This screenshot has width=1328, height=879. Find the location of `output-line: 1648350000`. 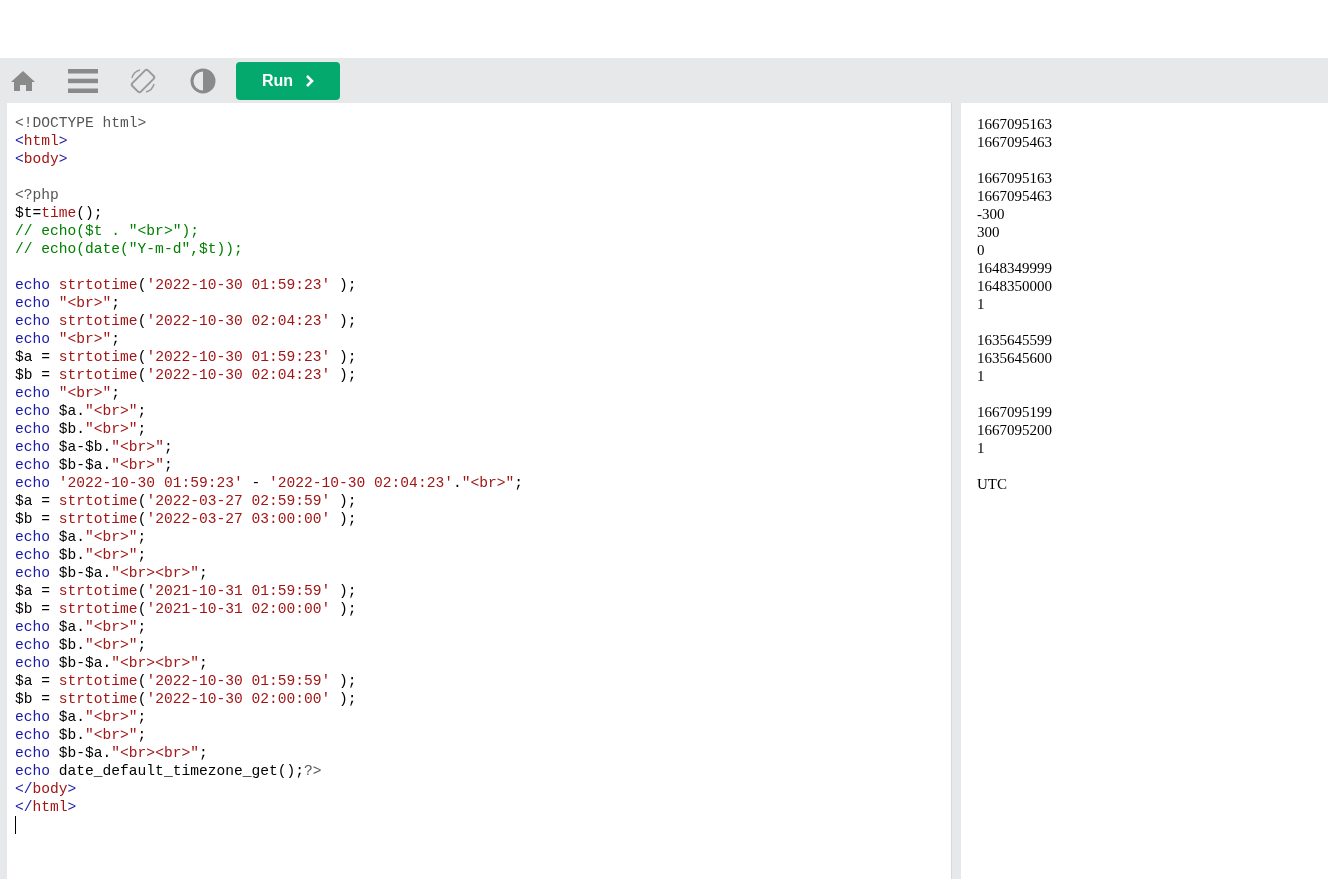

output-line: 1648350000 is located at coordinates (1015, 286).